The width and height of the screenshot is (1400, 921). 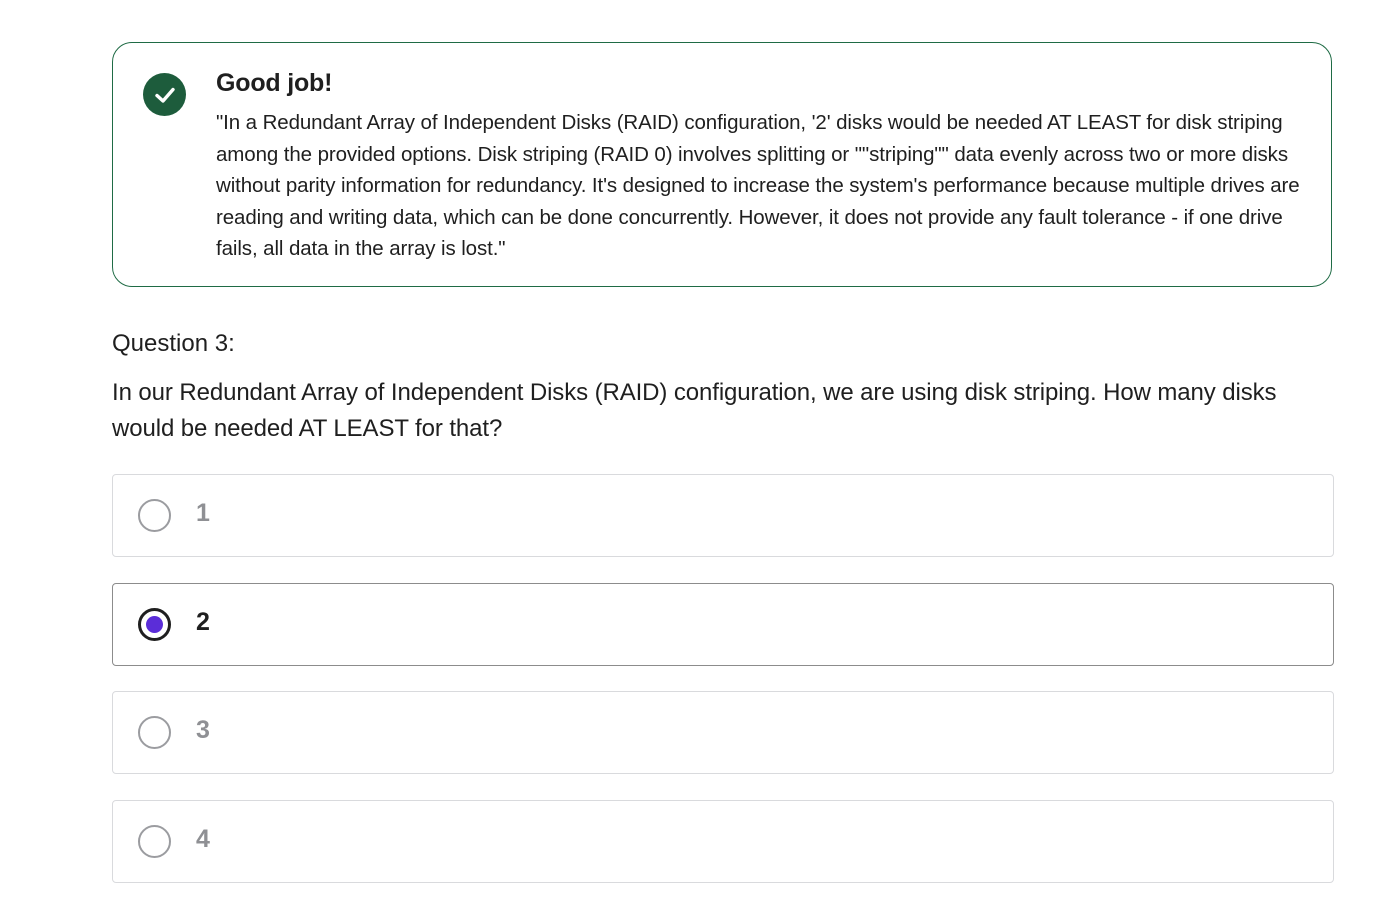 I want to click on feedback-title: Good job!, so click(x=274, y=83).